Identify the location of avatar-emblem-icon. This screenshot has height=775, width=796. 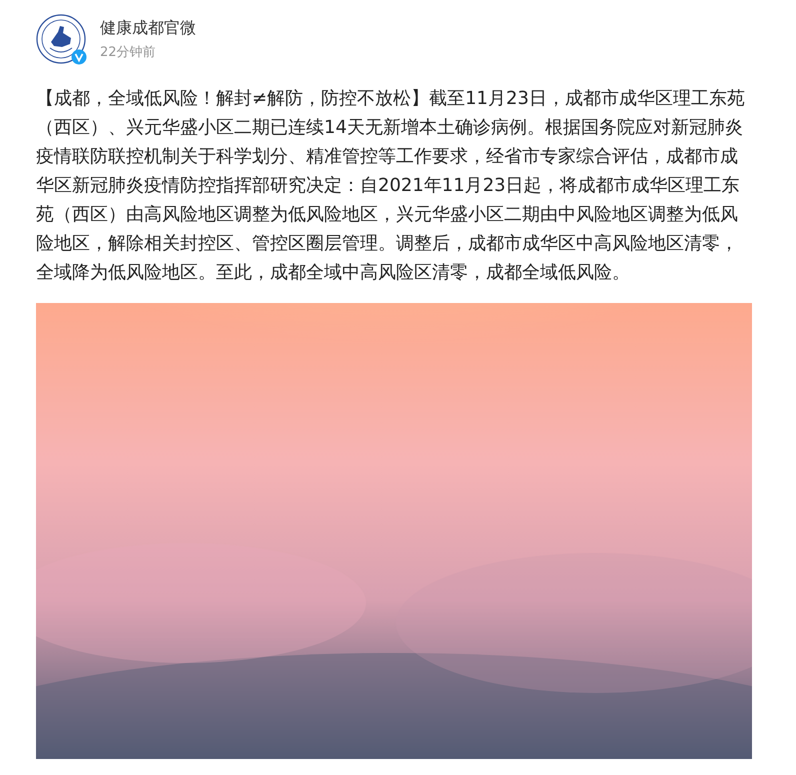
(61, 39).